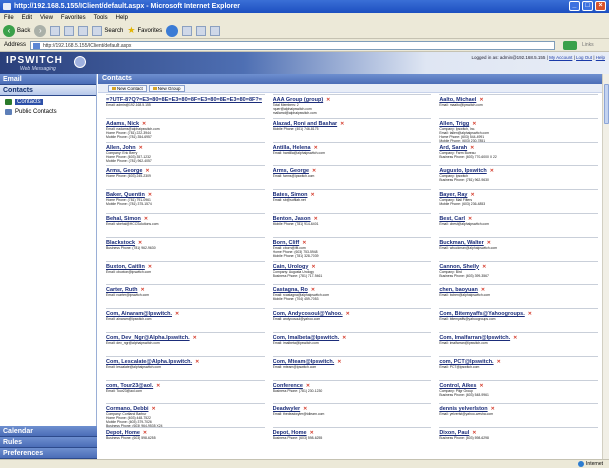 The height and width of the screenshot is (468, 609). What do you see at coordinates (215, 30) in the screenshot?
I see `edit-icon` at bounding box center [215, 30].